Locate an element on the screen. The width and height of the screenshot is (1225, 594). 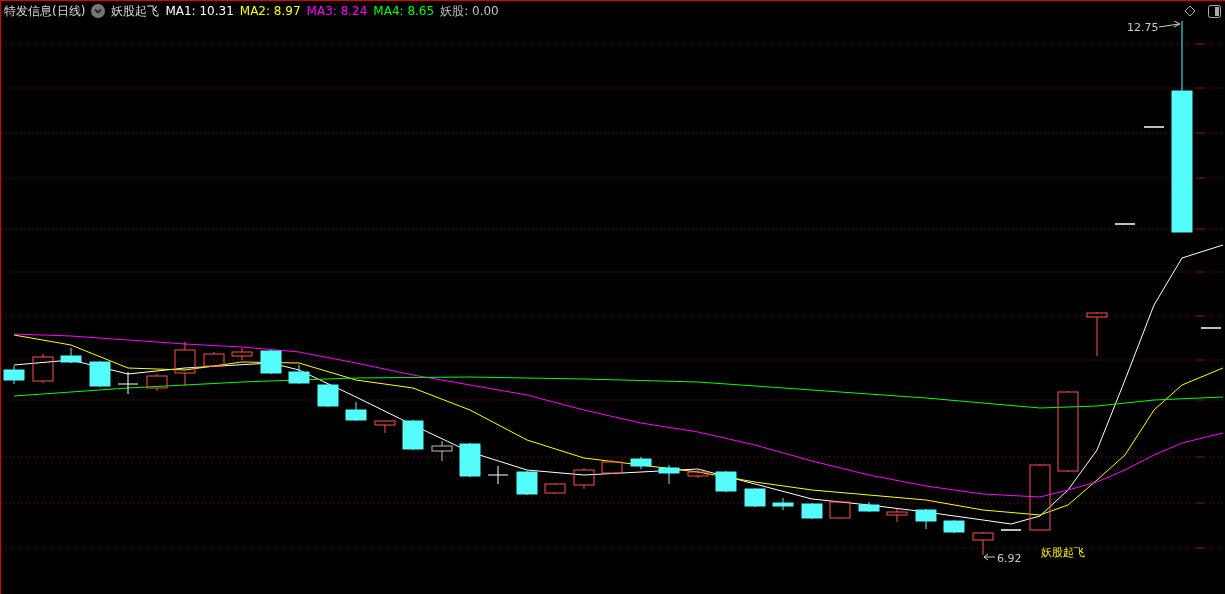
low-price-label: 6.92 is located at coordinates (1009, 558).